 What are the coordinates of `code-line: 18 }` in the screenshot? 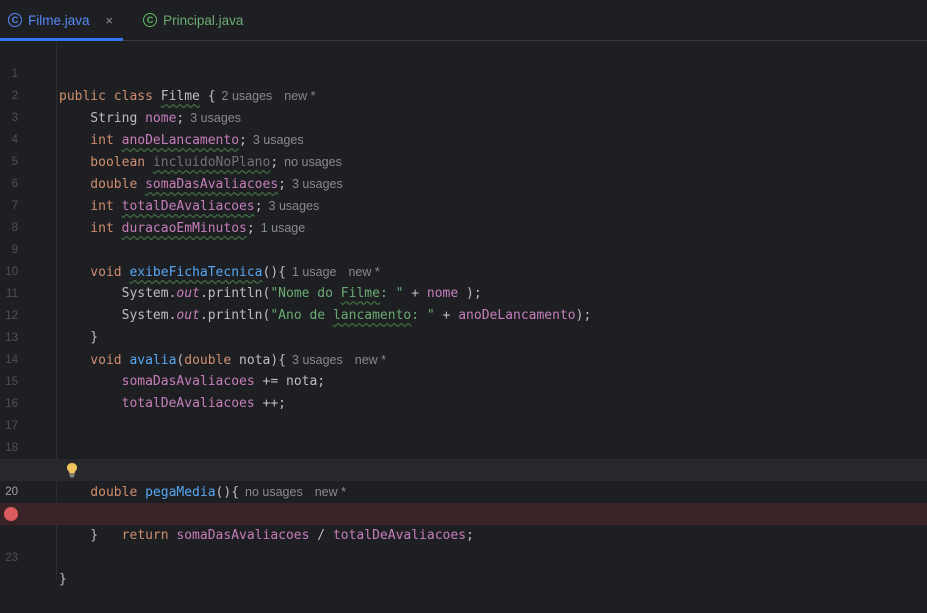 It's located at (463, 446).